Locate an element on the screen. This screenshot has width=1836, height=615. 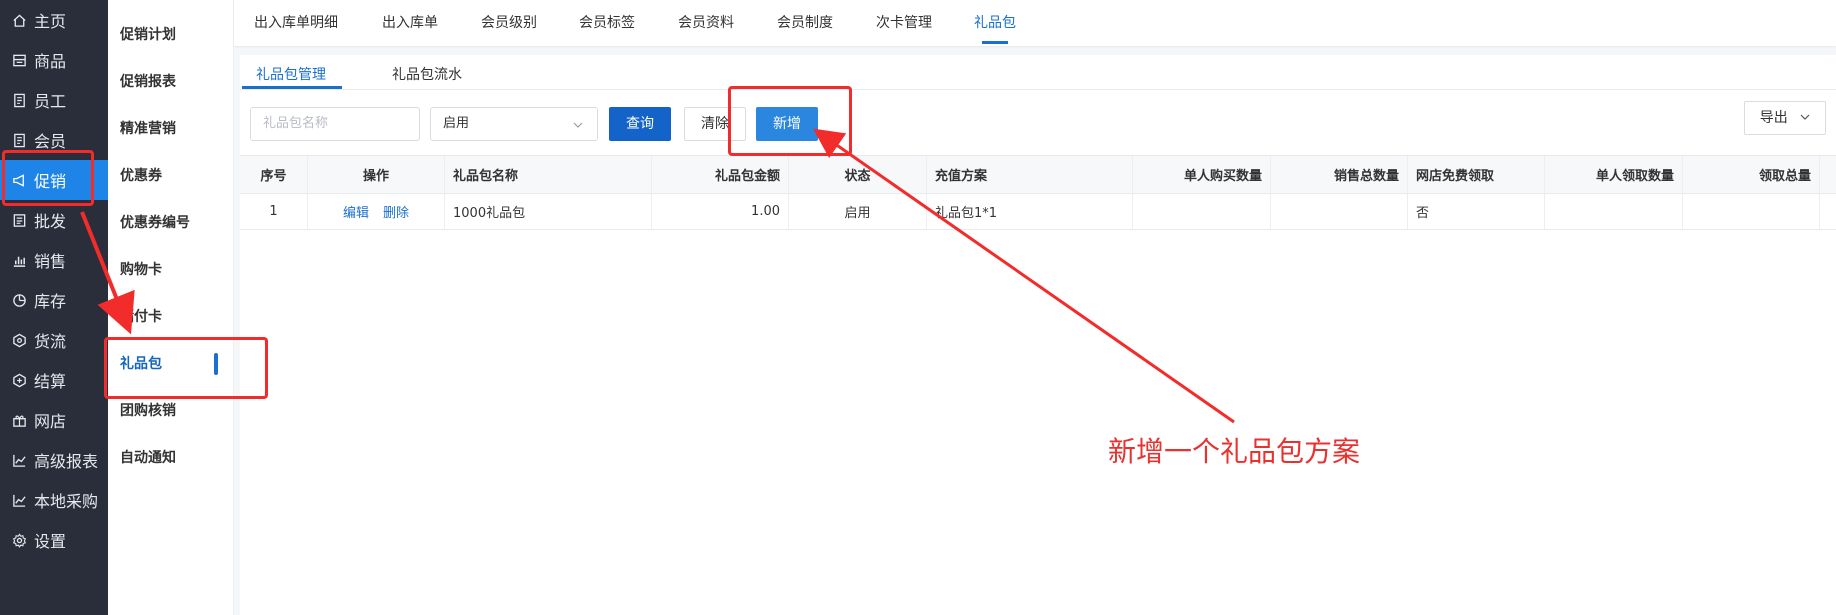
nav-label: 销售 is located at coordinates (50, 261).